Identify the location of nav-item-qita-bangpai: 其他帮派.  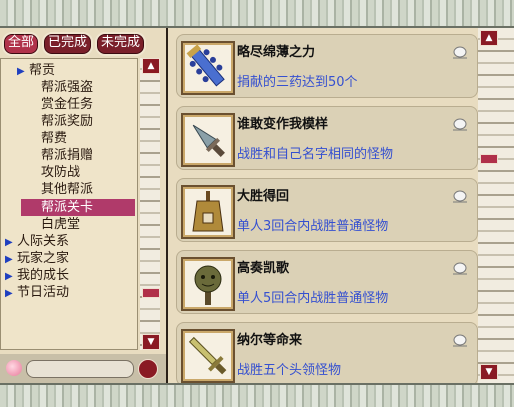
(67, 189).